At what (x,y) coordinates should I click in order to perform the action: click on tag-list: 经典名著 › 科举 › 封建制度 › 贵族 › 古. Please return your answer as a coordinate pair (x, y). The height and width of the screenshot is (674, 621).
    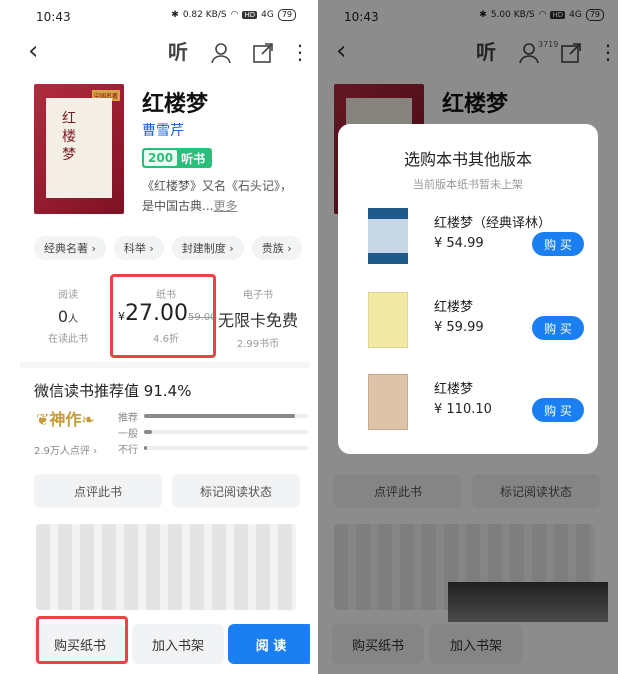
    Looking at the image, I should click on (172, 248).